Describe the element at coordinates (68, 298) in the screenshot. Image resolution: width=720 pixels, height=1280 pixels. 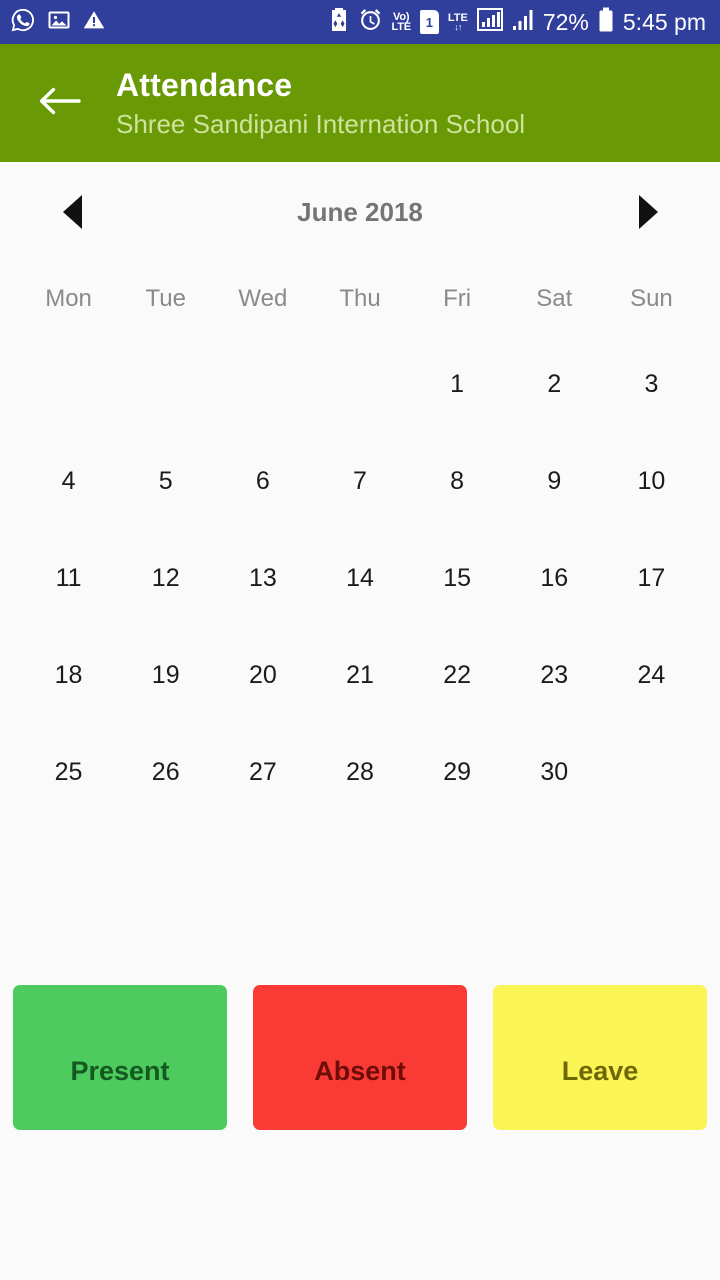
I see `dow-mon: Mon` at that location.